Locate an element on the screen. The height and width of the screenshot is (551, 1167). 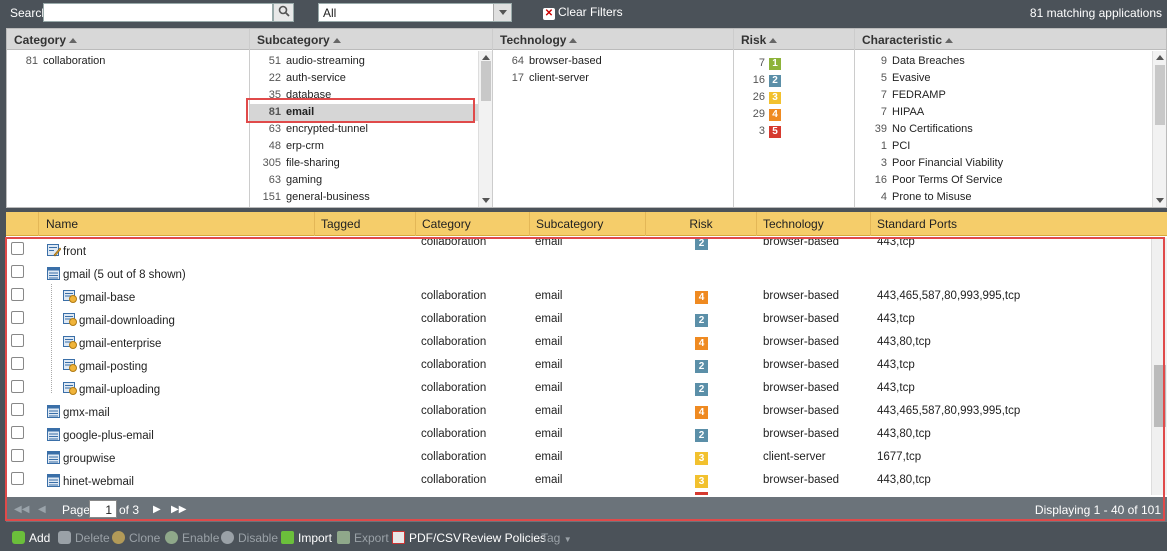
facet-item-count: 9 is located at coordinates (883, 61).